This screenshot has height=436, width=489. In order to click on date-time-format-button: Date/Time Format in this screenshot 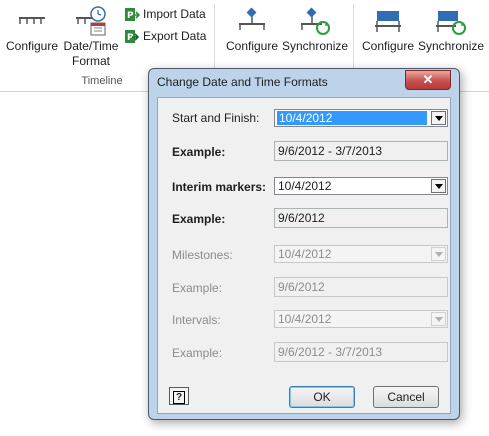, I will do `click(91, 37)`.